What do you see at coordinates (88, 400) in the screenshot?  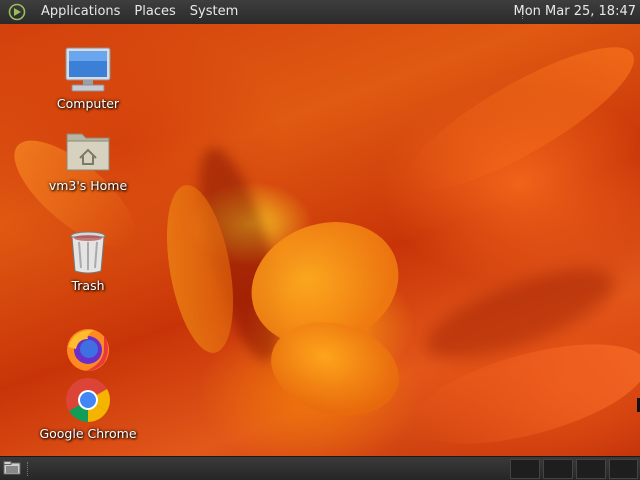 I see `chrome-icon` at bounding box center [88, 400].